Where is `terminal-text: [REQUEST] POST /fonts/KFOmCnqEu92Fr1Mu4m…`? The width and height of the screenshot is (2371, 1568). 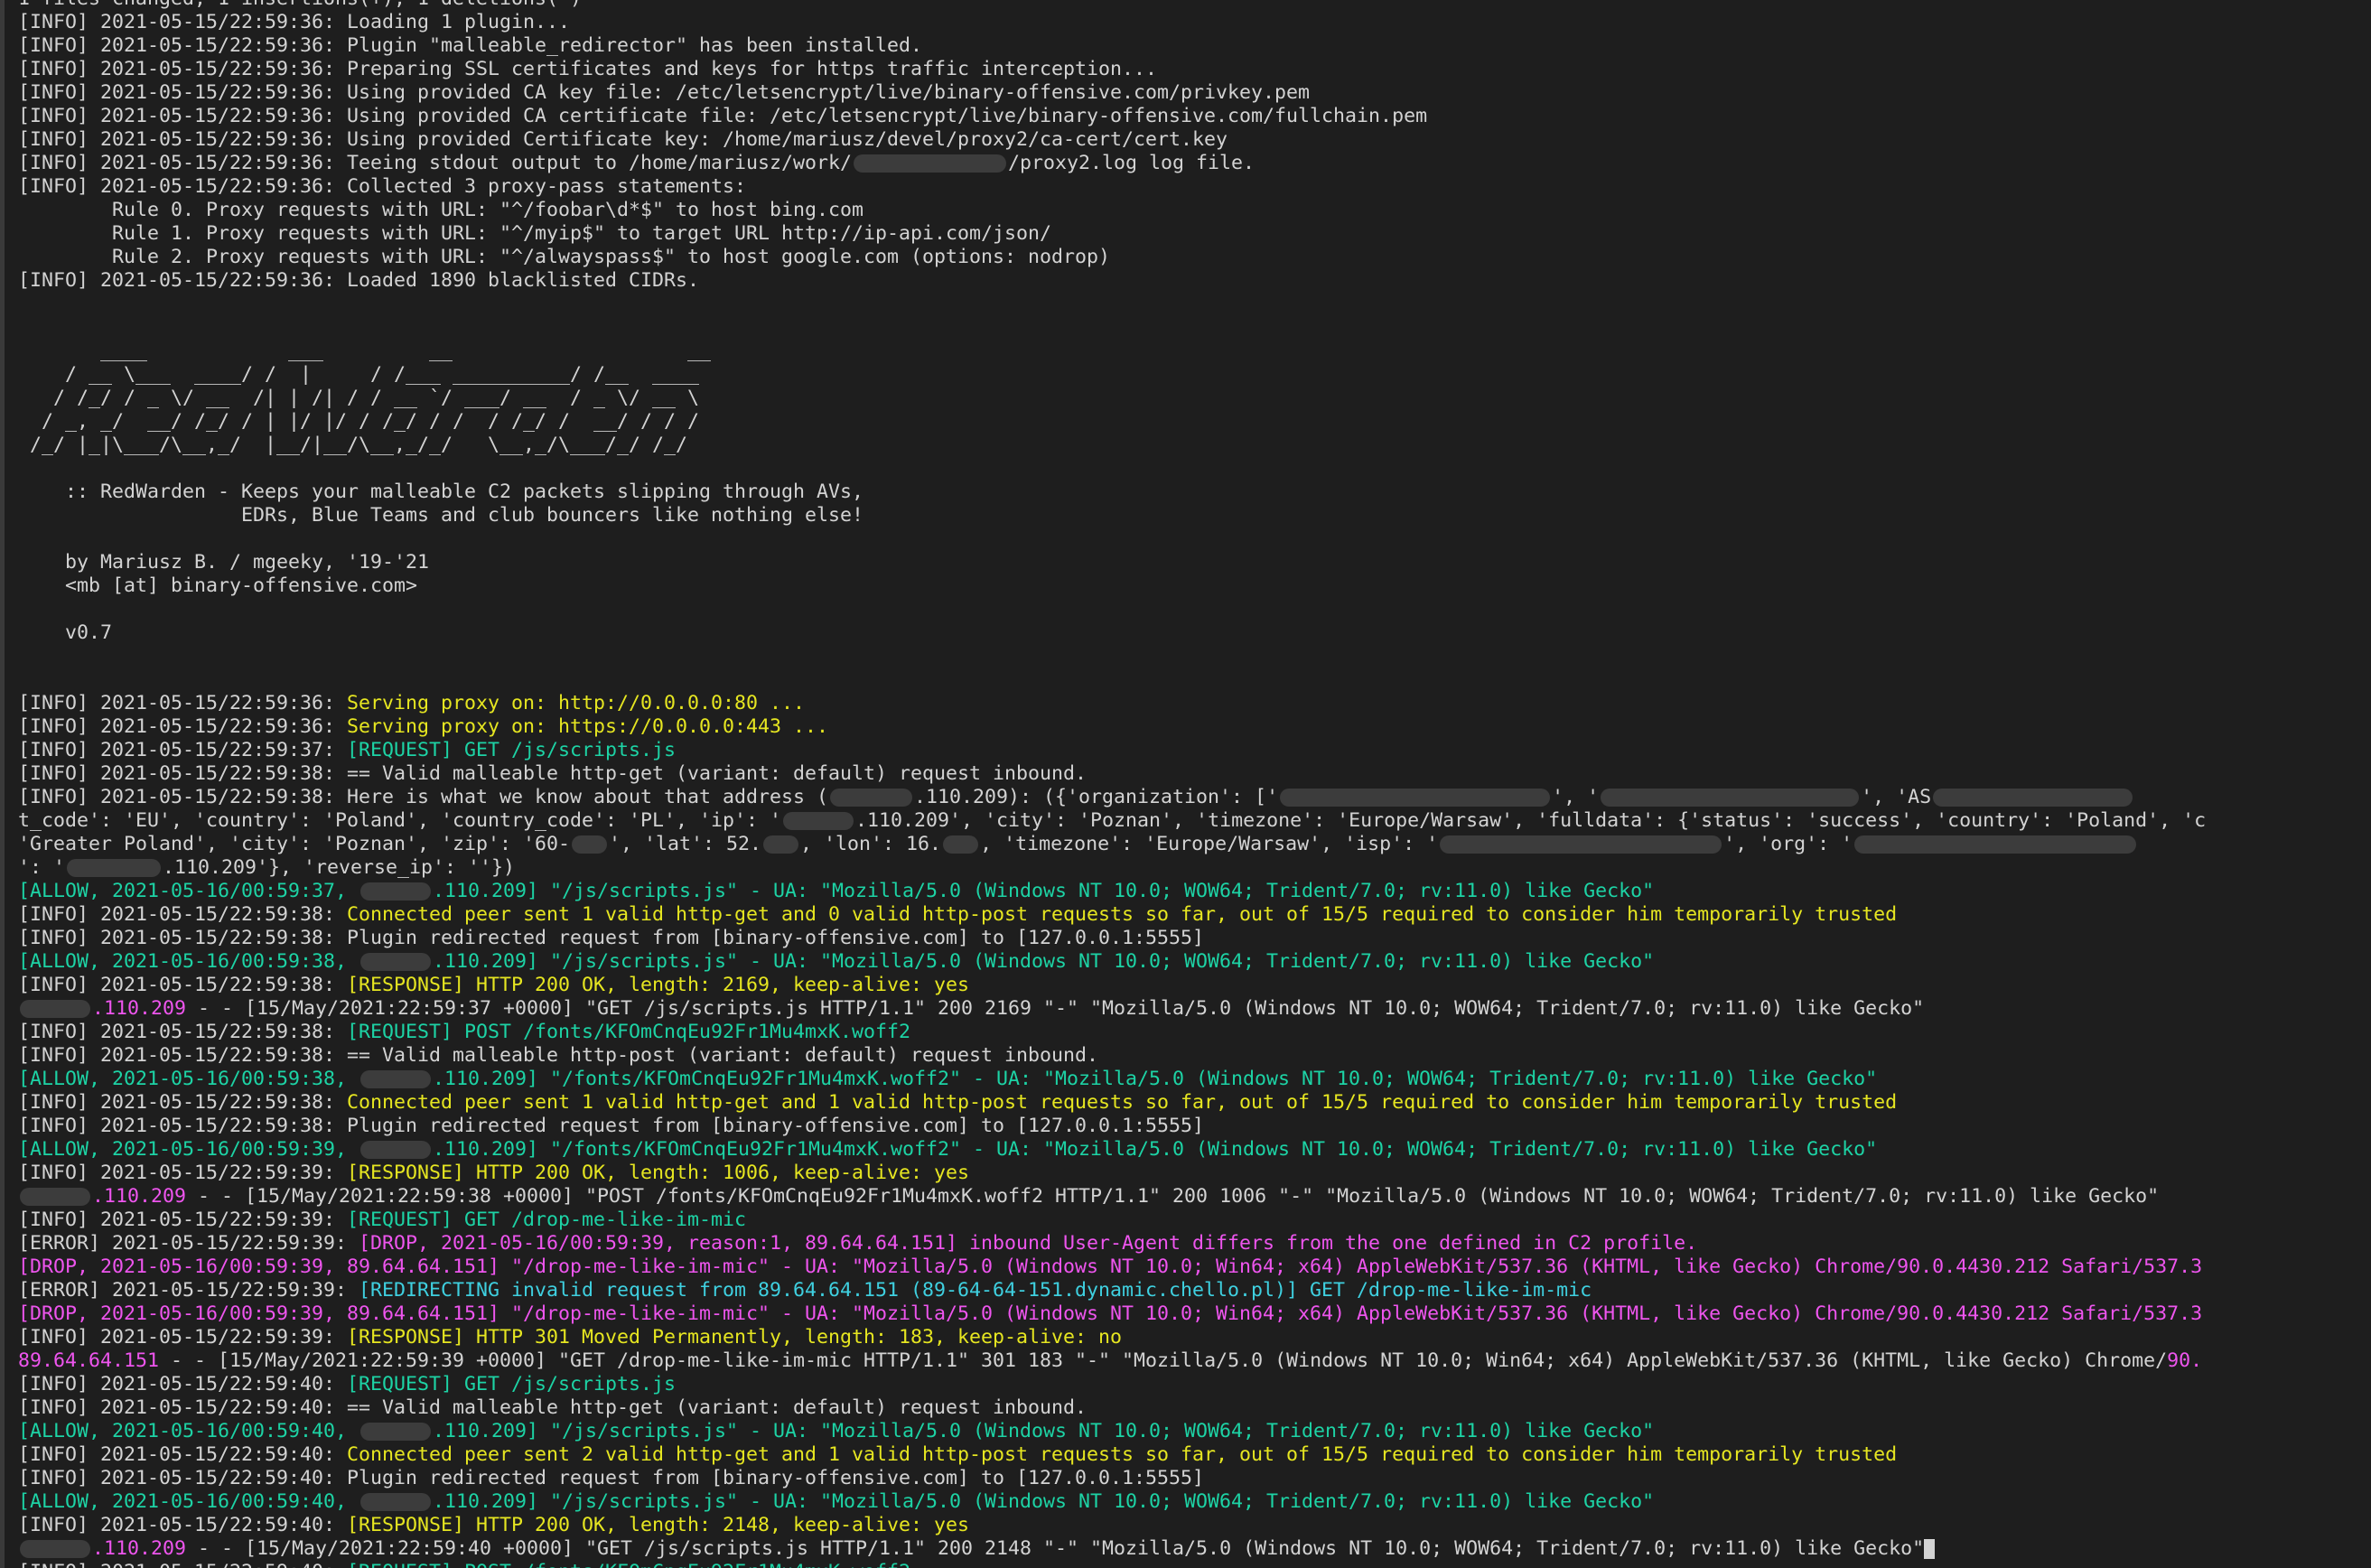 terminal-text: [REQUEST] POST /fonts/KFOmCnqEu92Fr1Mu4m… is located at coordinates (629, 1564).